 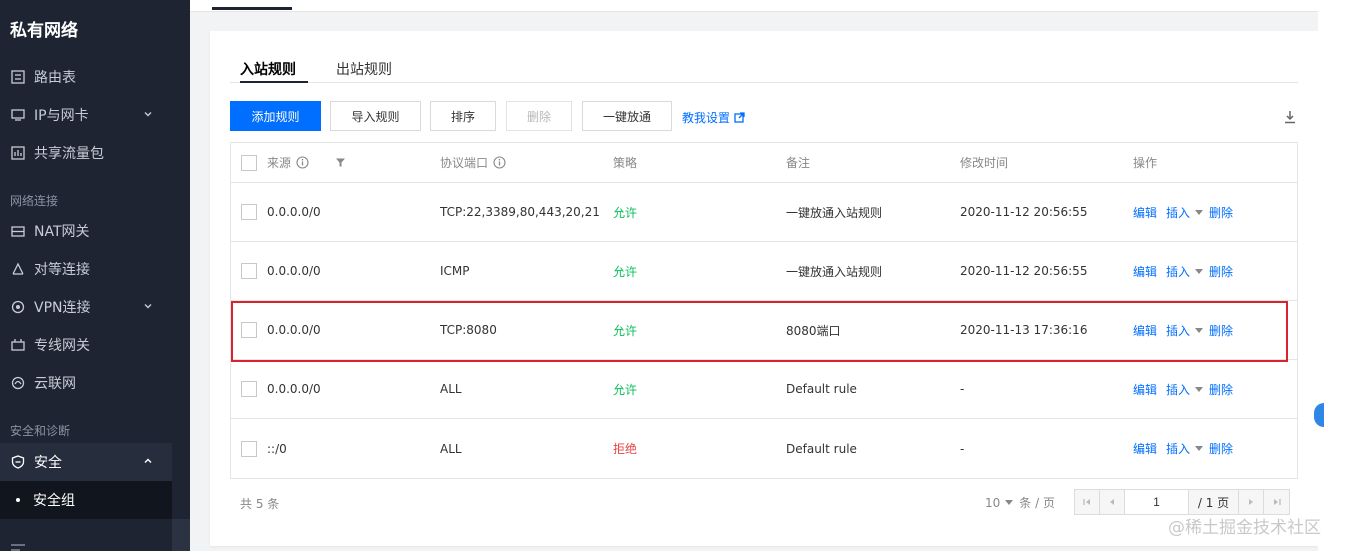 What do you see at coordinates (18, 307) in the screenshot?
I see `vpn-icon` at bounding box center [18, 307].